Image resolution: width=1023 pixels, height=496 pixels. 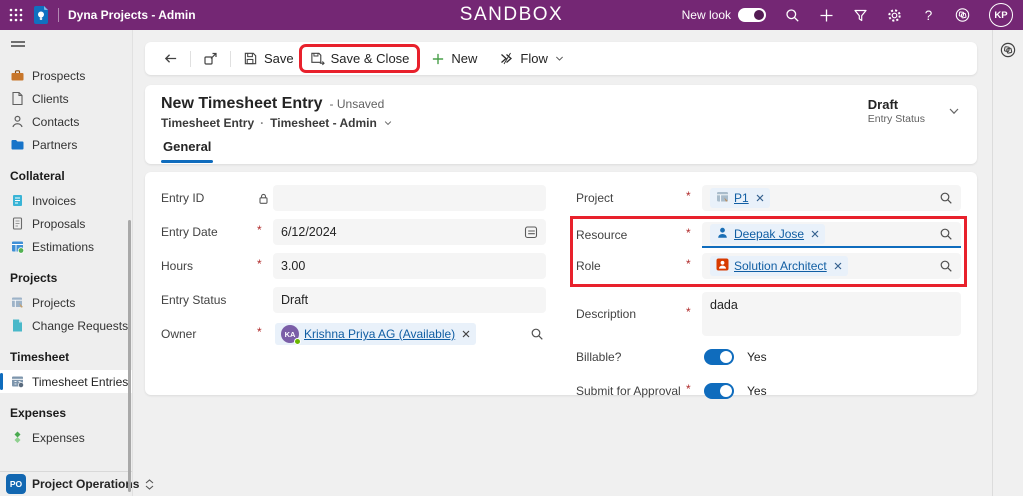 I want to click on project-link: P1, so click(x=741, y=198).